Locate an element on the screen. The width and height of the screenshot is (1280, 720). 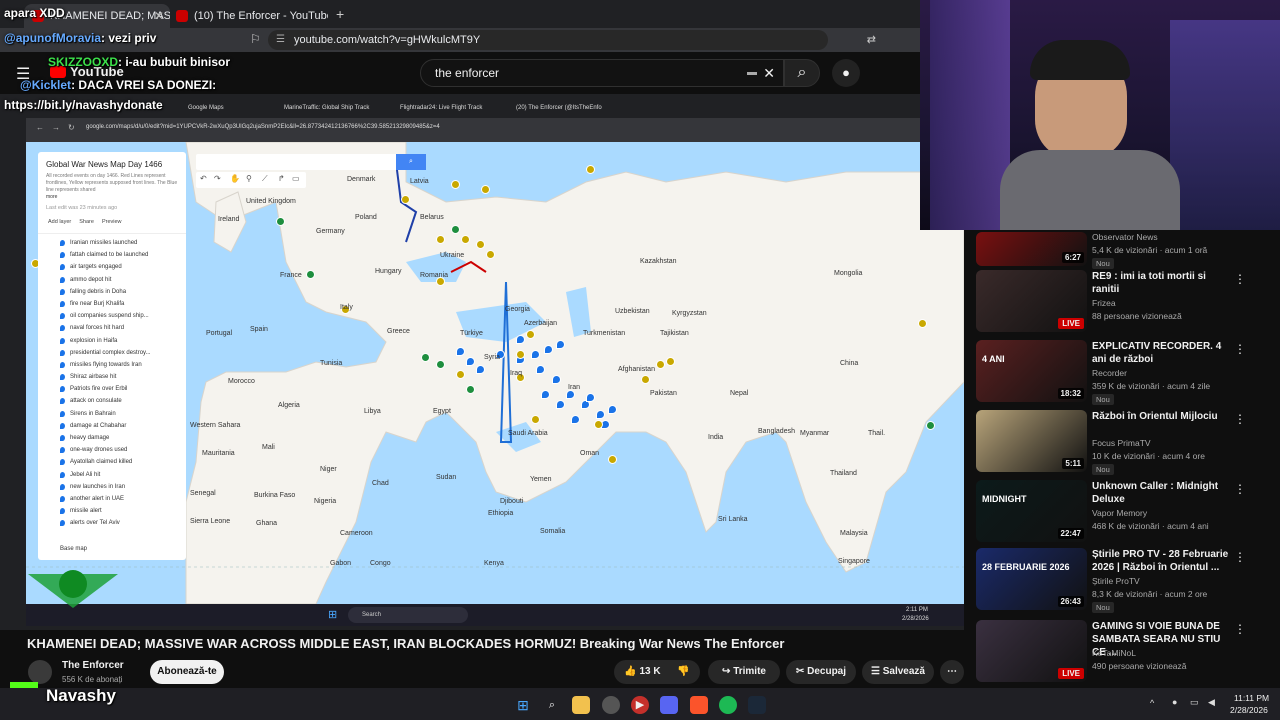
layer-item: new launches in Iran is located at coordinates (112, 487).